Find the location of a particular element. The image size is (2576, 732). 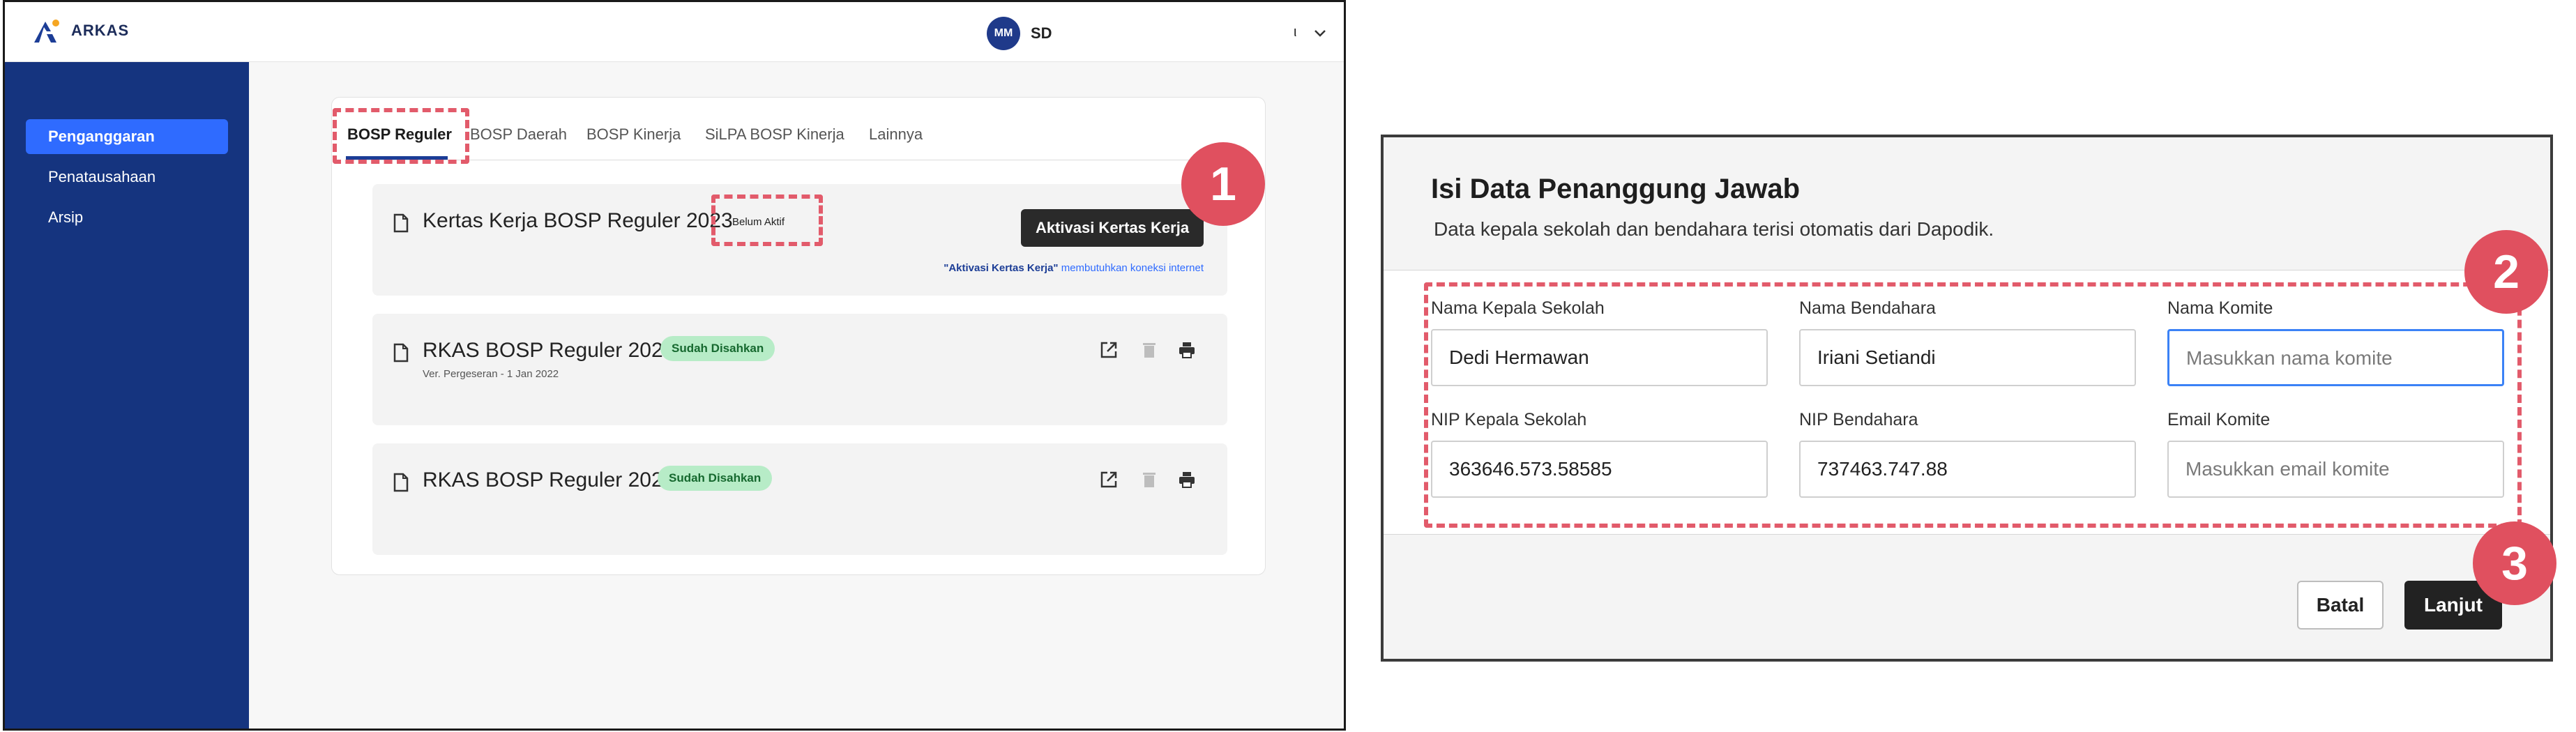

panel-title: Kertas Kerja BOSP Reguler 2023 is located at coordinates (578, 220).